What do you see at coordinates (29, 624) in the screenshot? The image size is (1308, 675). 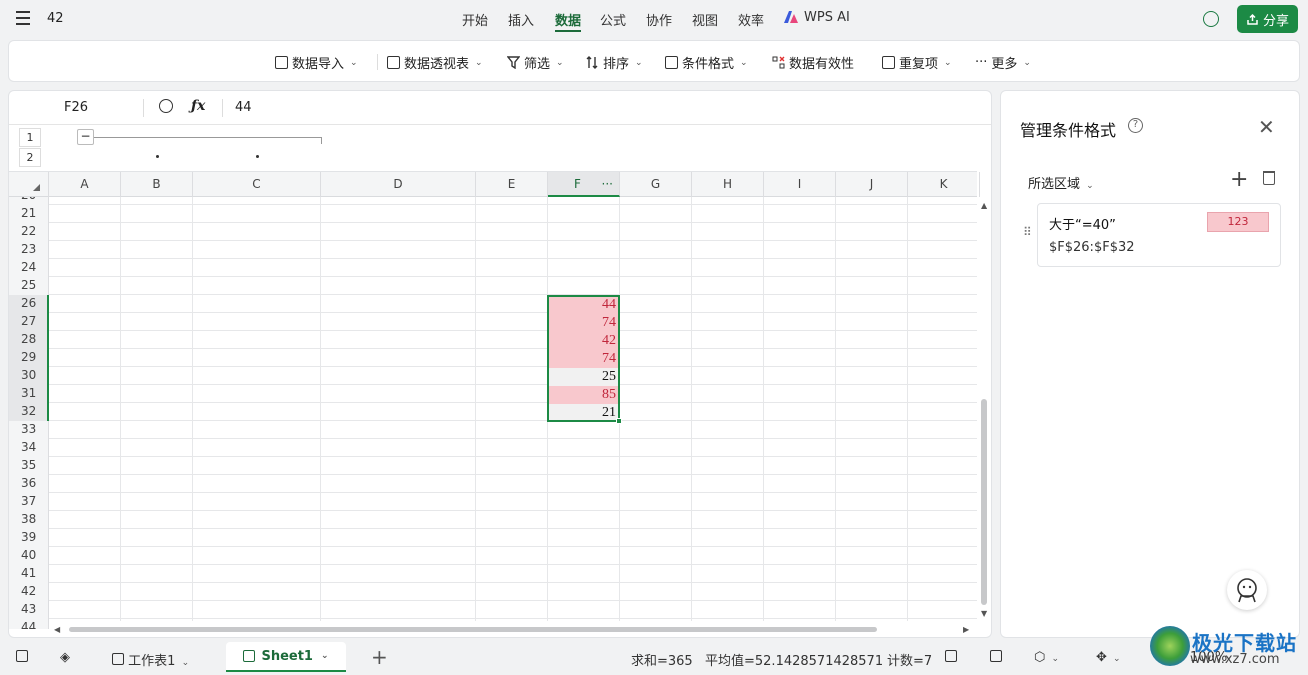 I see `row-header-44: 44` at bounding box center [29, 624].